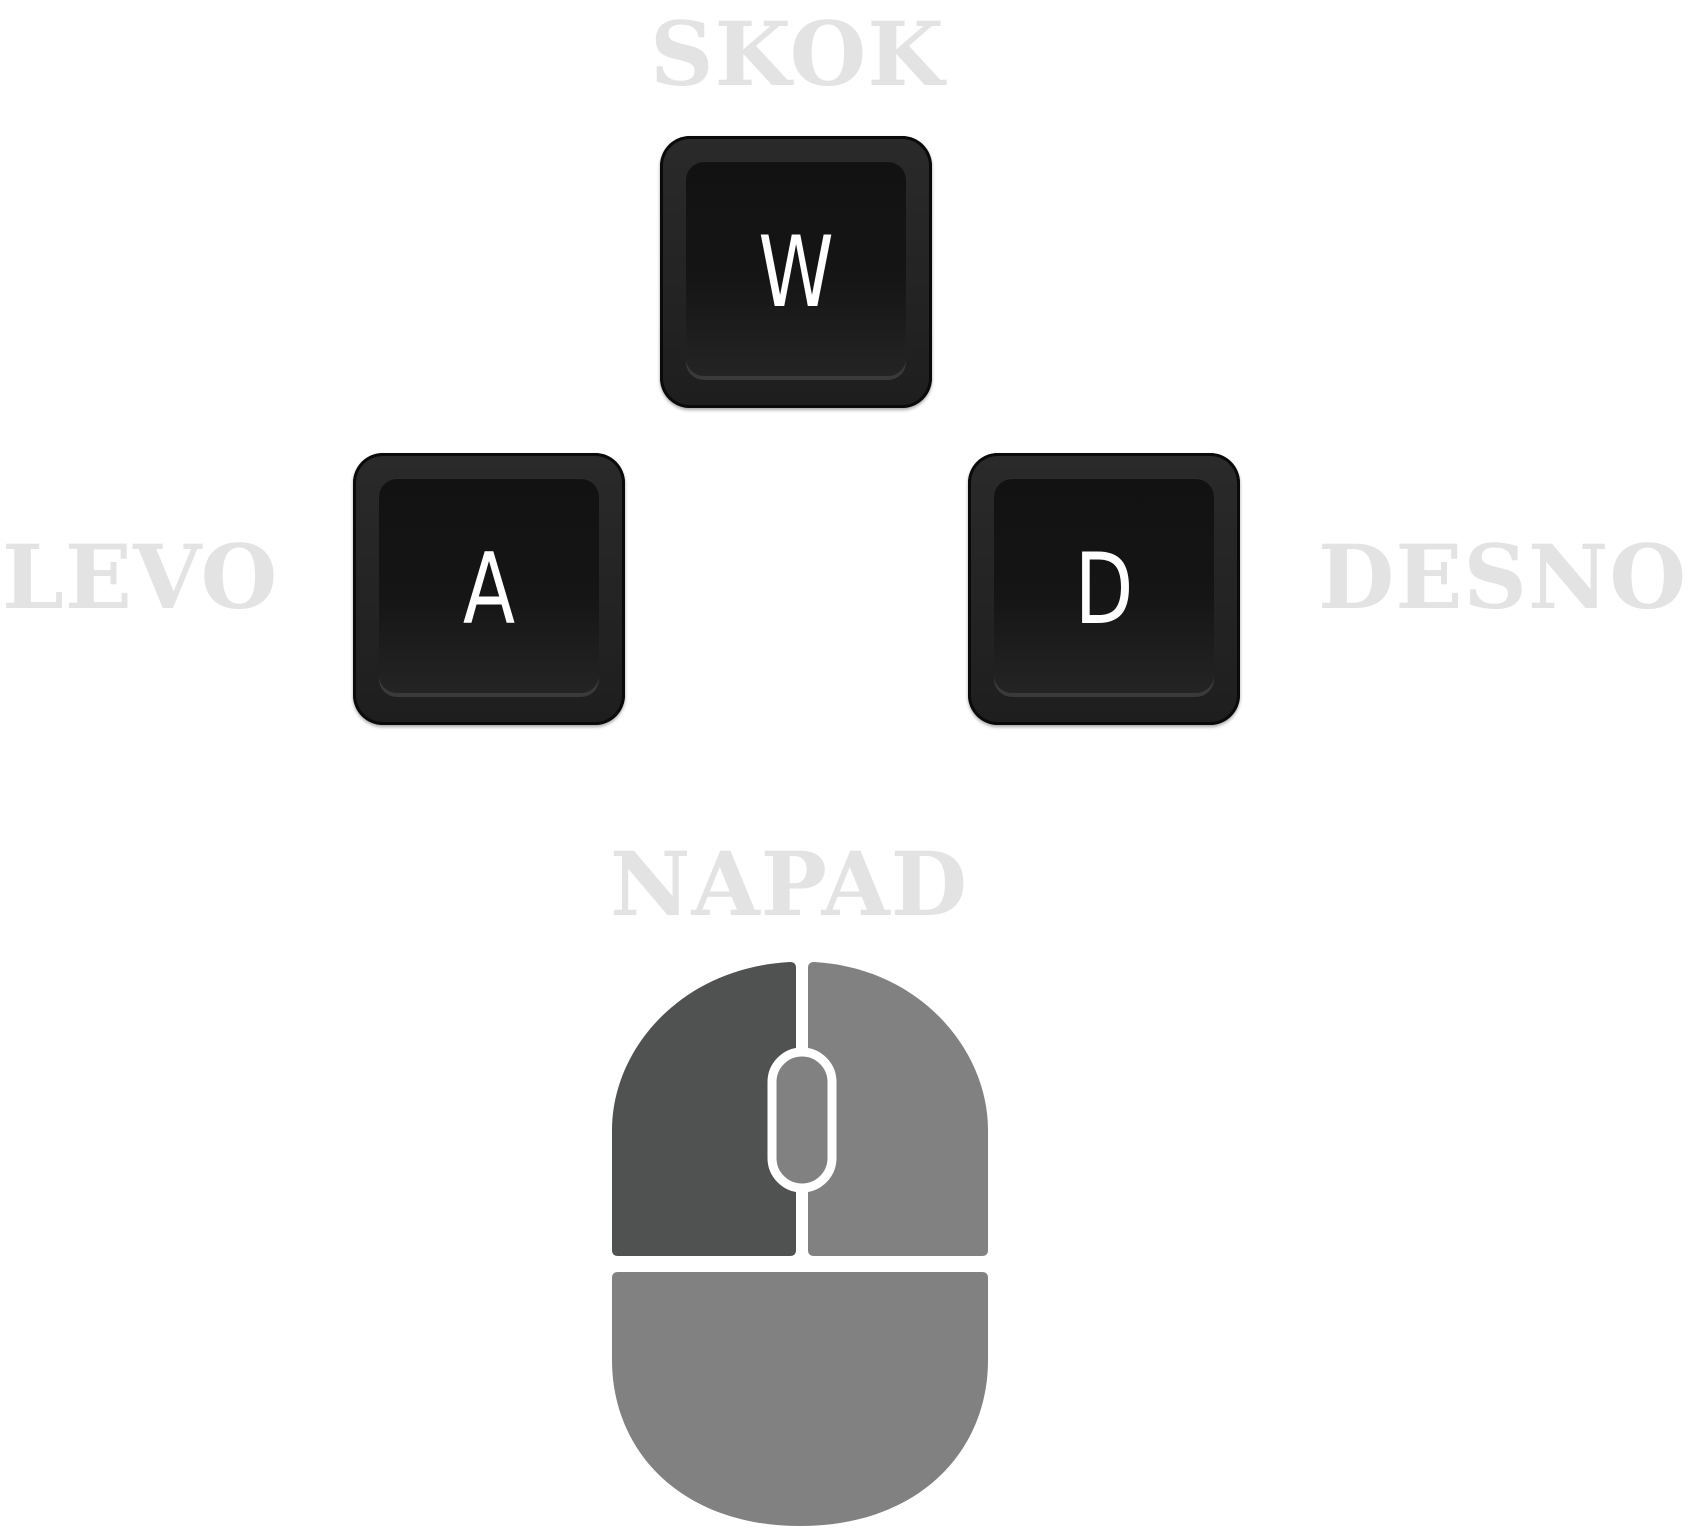 The image size is (1698, 1530). Describe the element at coordinates (1503, 577) in the screenshot. I see `right-label: DESNO` at that location.